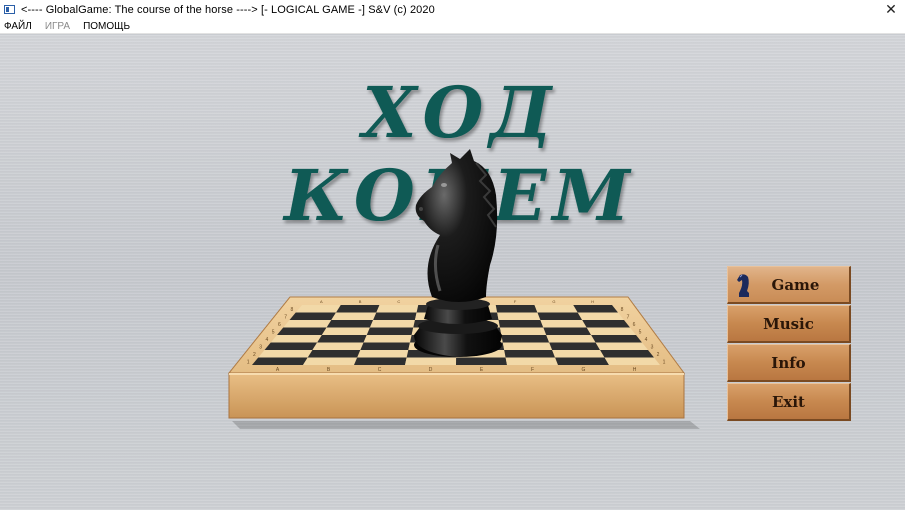 The height and width of the screenshot is (510, 905). What do you see at coordinates (18, 26) in the screenshot?
I see `menu-file: ФАЙЛ` at bounding box center [18, 26].